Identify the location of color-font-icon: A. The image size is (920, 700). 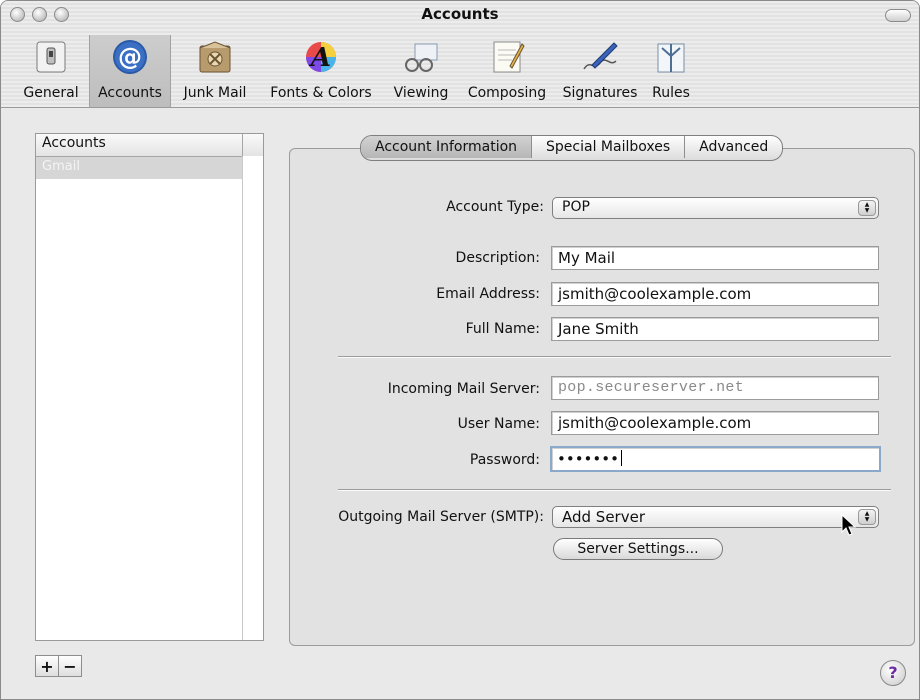
(321, 57).